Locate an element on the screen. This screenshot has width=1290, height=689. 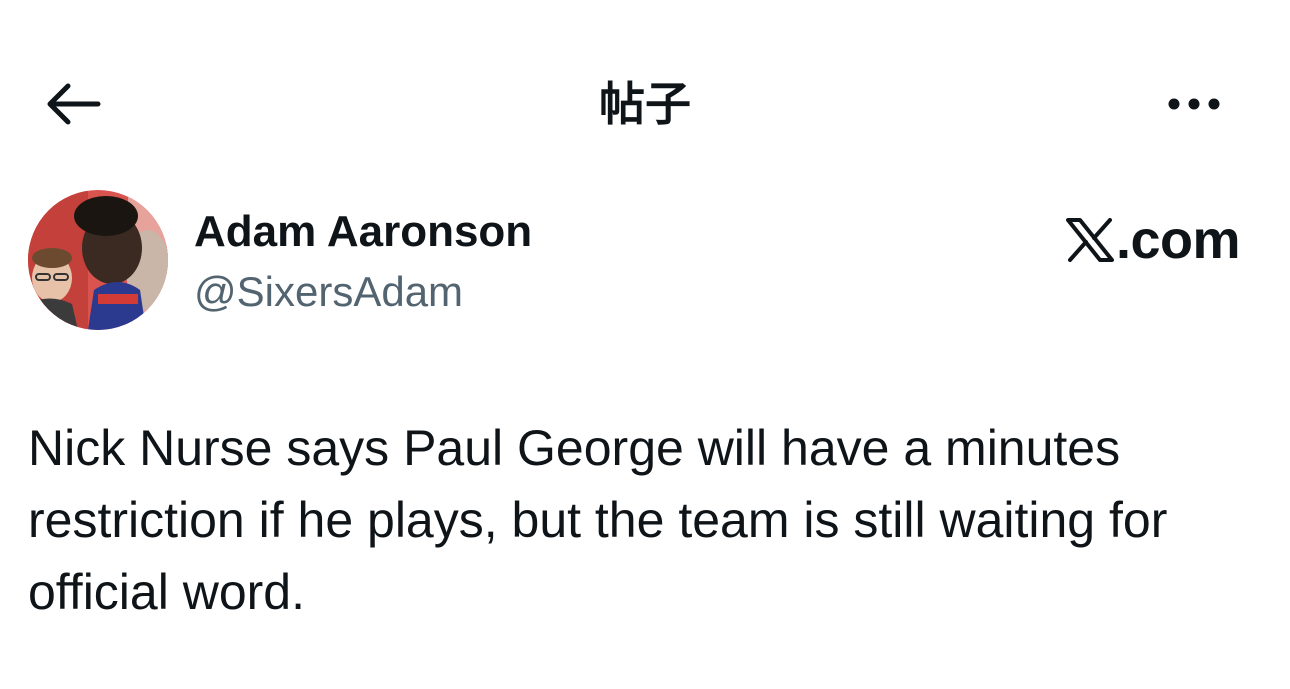
top-navigation-bar: 帖子 is located at coordinates (645, 103).